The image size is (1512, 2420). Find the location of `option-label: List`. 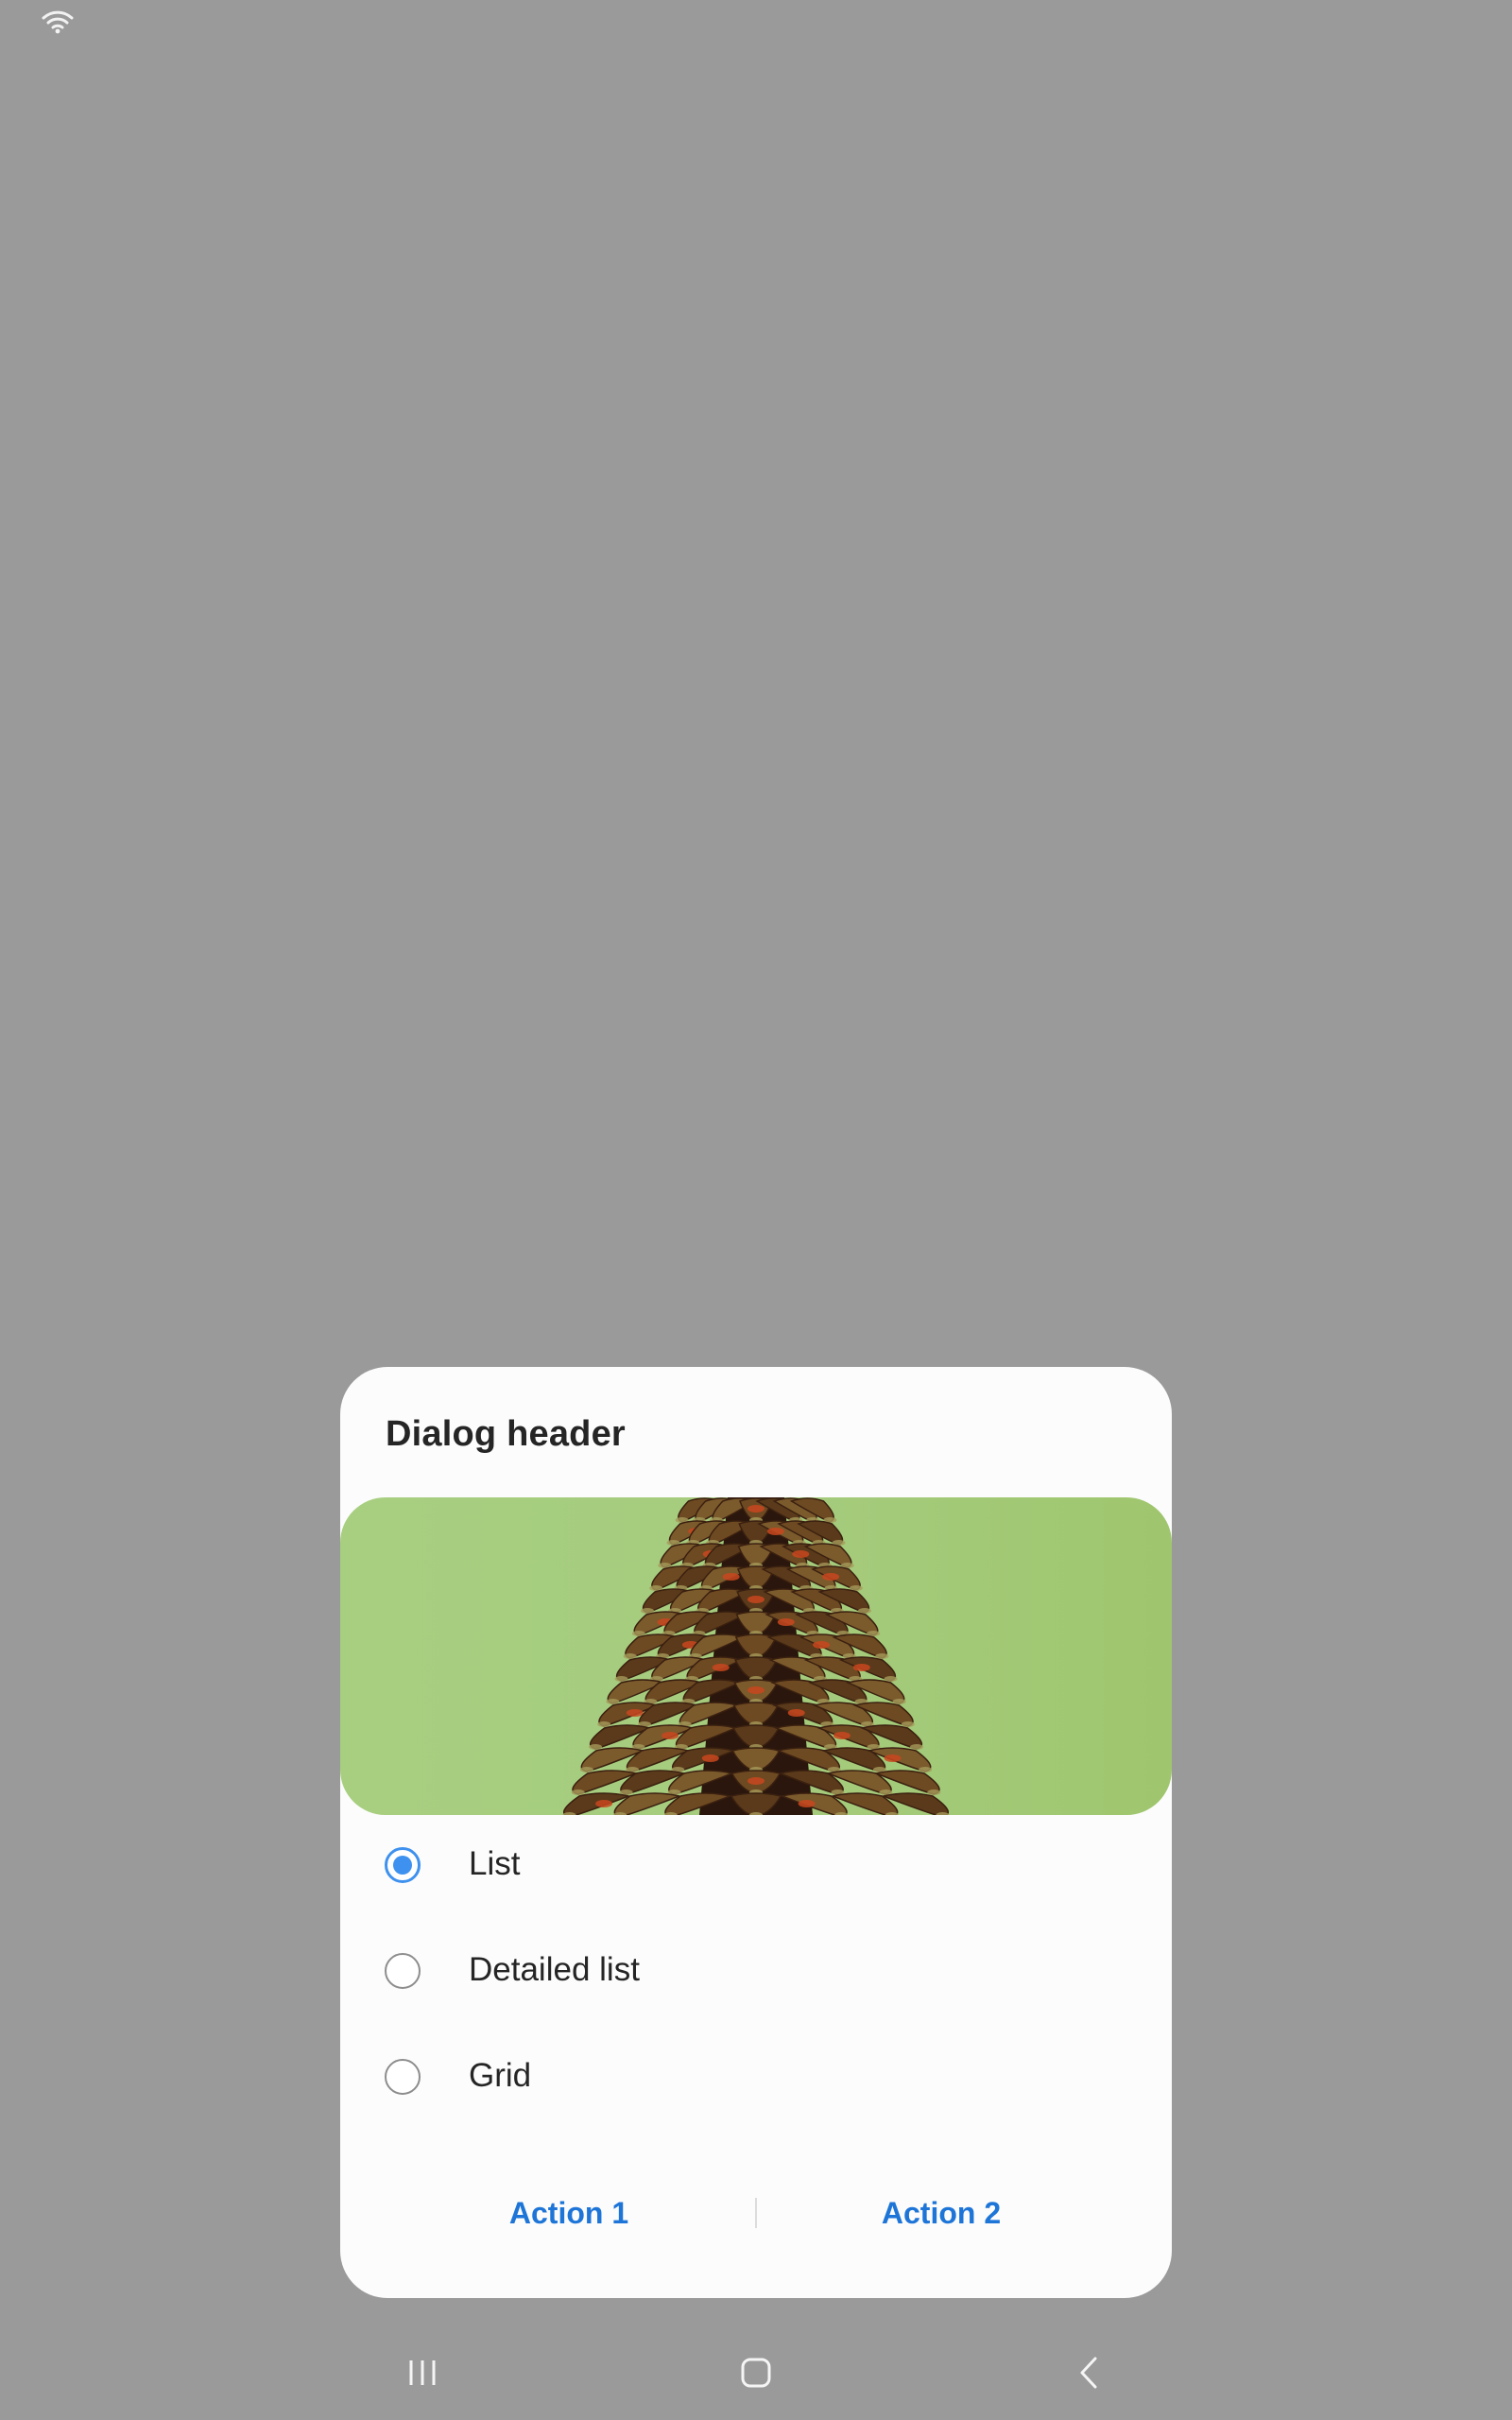

option-label: List is located at coordinates (495, 1864).